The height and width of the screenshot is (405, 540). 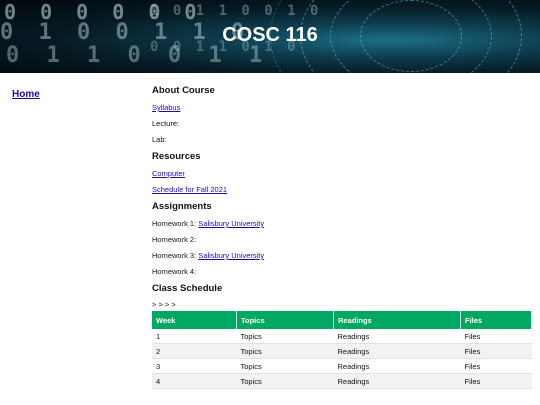 I want to click on table-cell: 2, so click(x=194, y=351).